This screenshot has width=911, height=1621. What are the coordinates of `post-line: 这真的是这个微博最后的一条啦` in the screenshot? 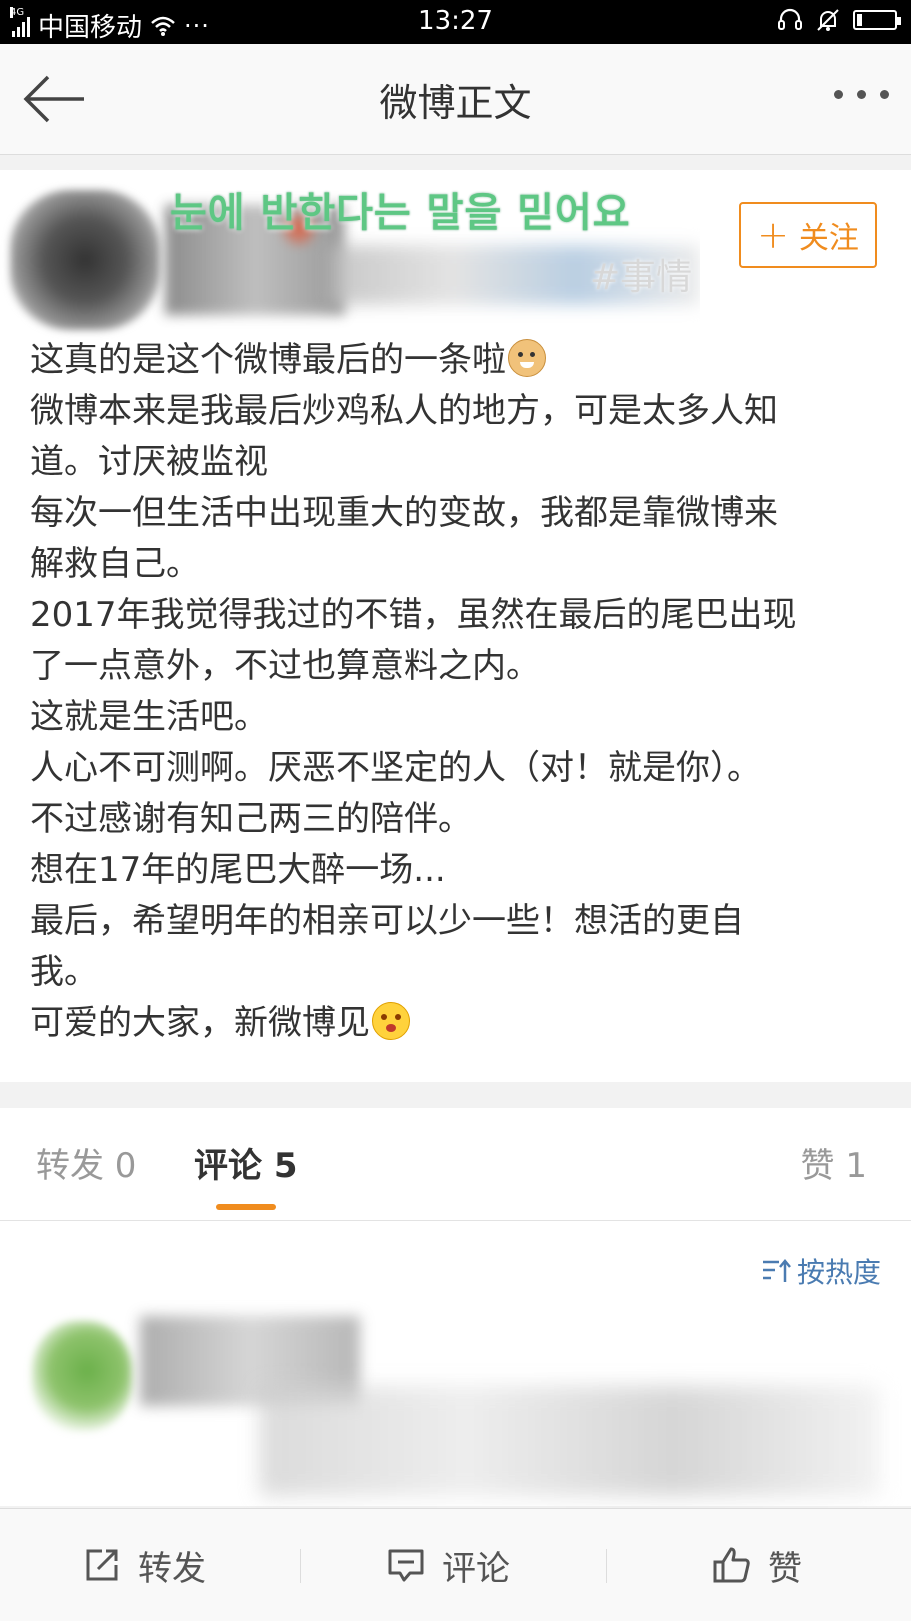 It's located at (460, 360).